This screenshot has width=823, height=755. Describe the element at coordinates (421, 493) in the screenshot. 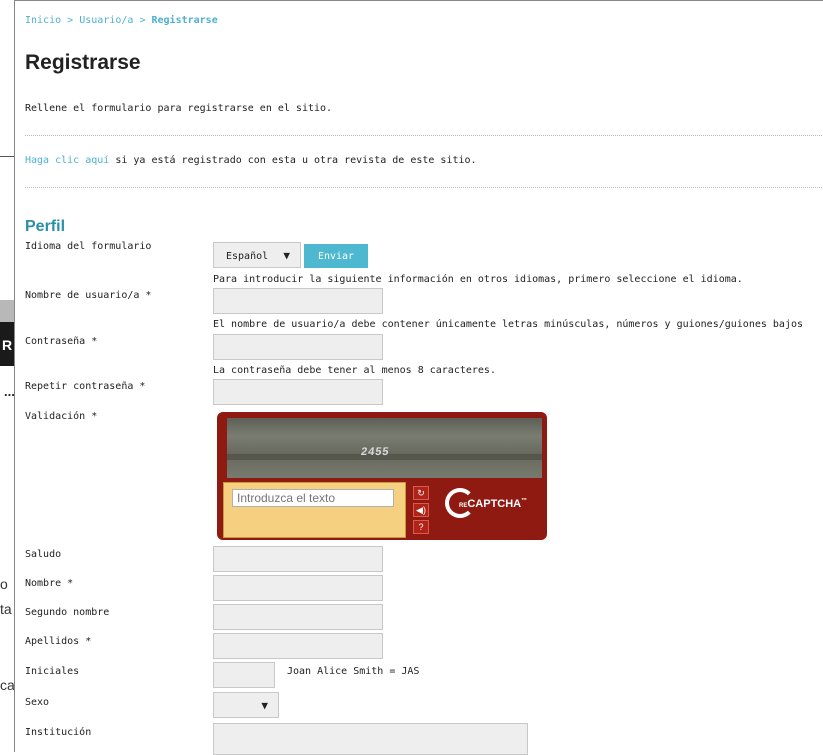

I see `refresh-icon: ↻` at that location.